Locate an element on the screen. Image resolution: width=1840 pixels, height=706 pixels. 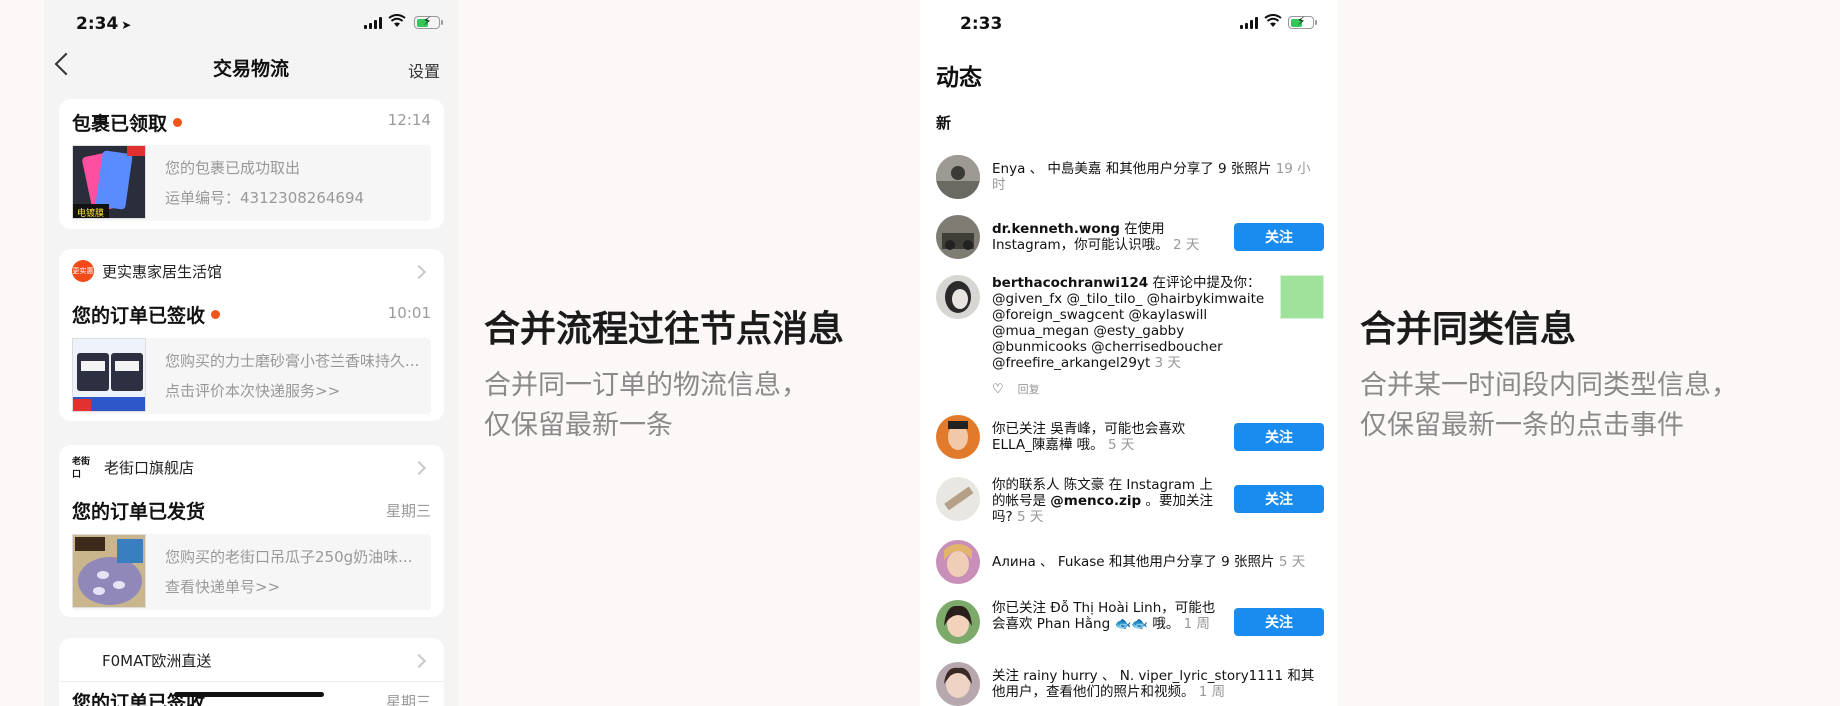
nav-bar: 交易物流 设置 is located at coordinates (251, 68).